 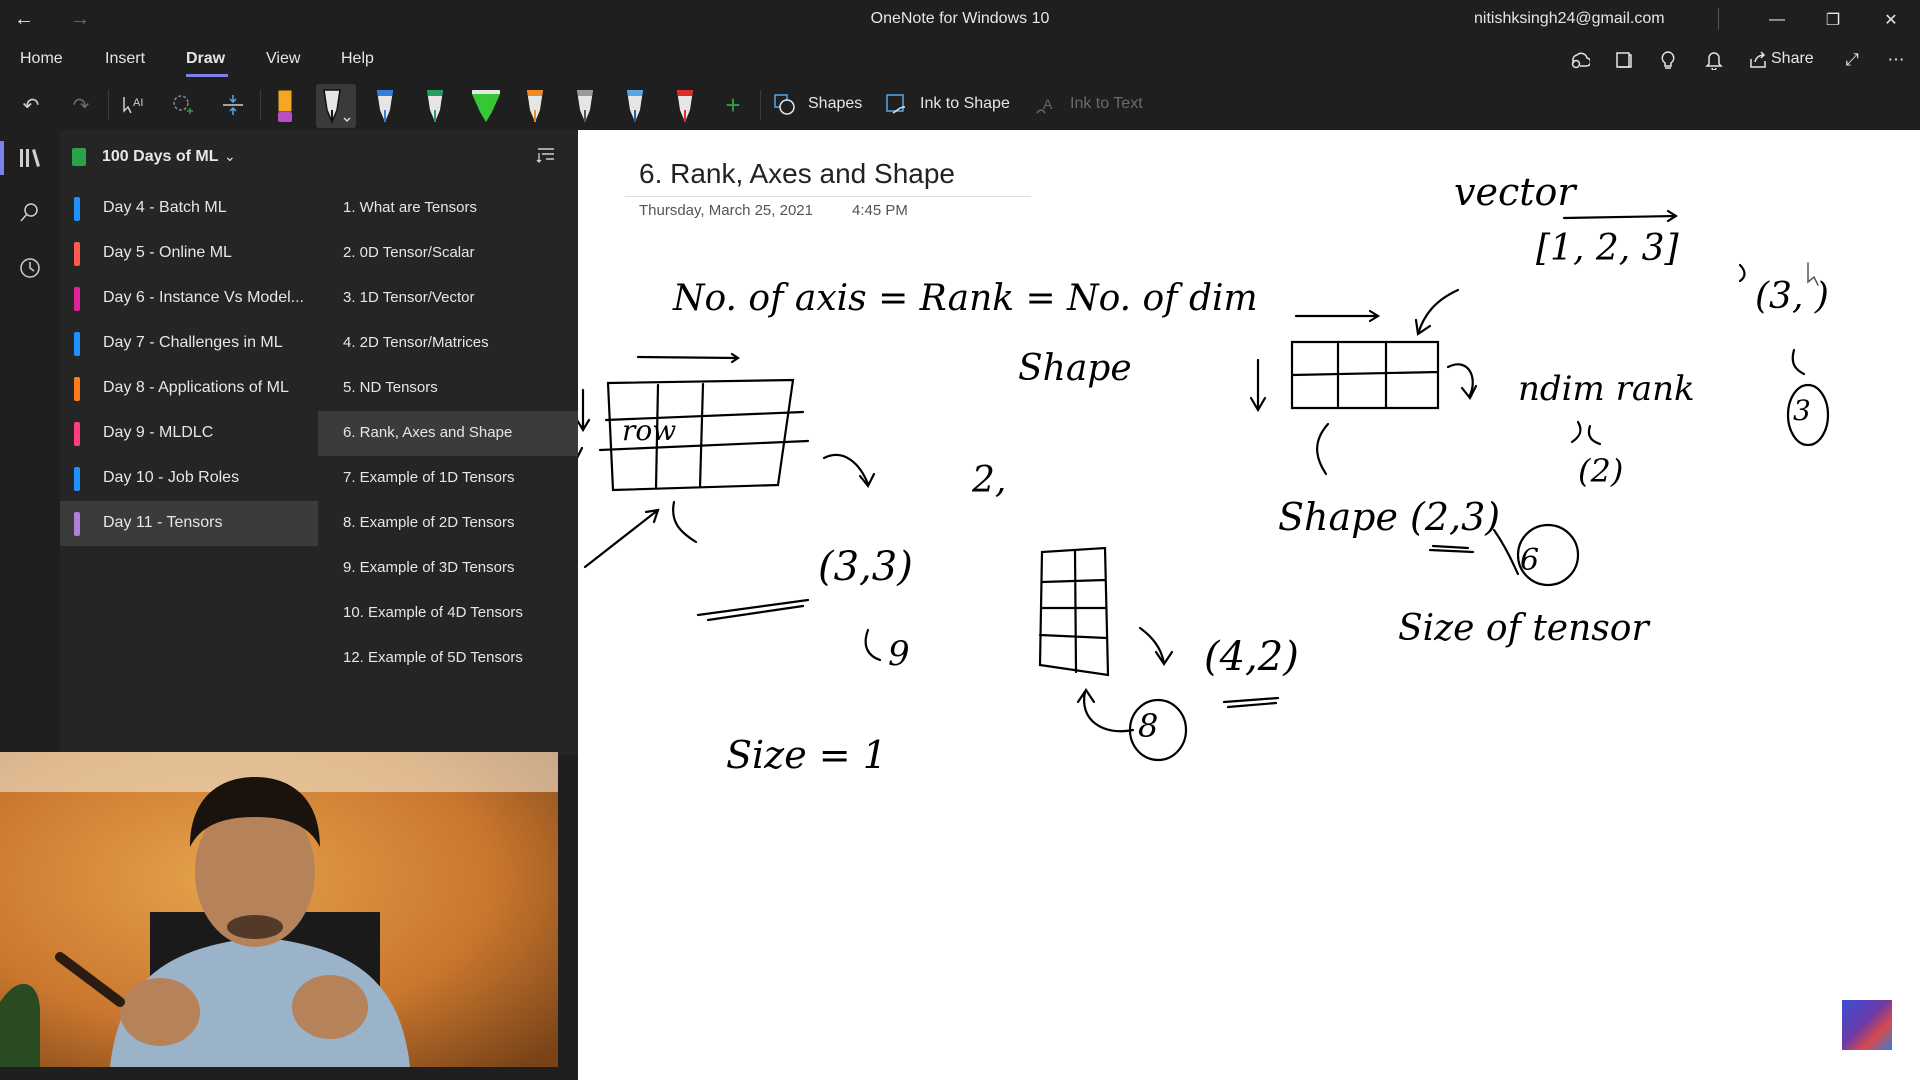 I want to click on notebooks-icon, so click(x=30, y=158).